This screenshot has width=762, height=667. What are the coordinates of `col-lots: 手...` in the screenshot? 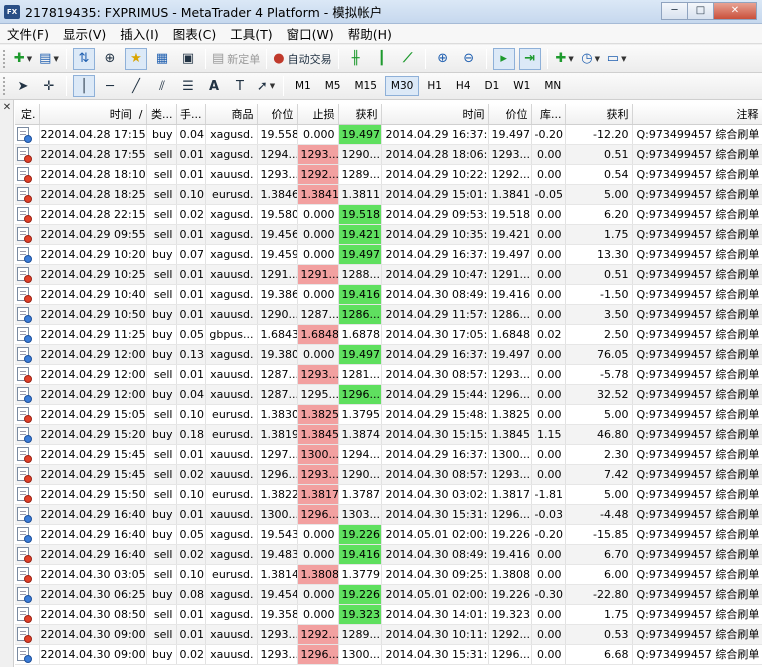 It's located at (191, 114).